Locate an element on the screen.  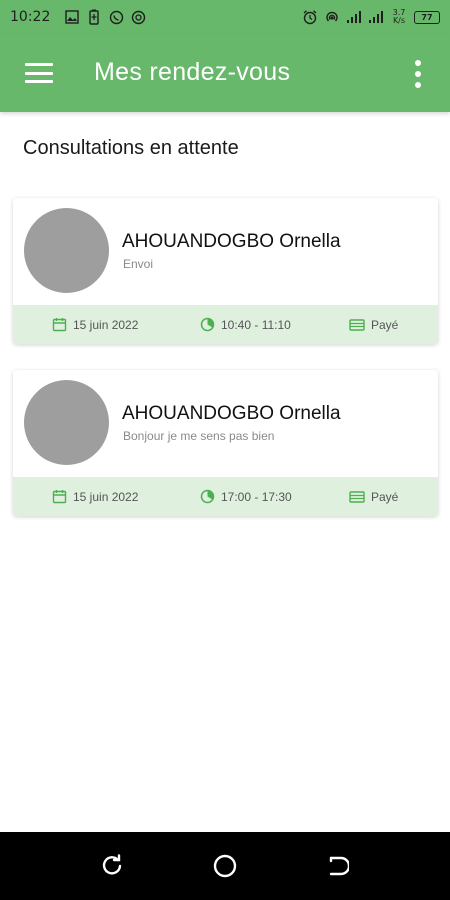
appointment-message: Bonjour je me sens pas bien is located at coordinates (199, 436).